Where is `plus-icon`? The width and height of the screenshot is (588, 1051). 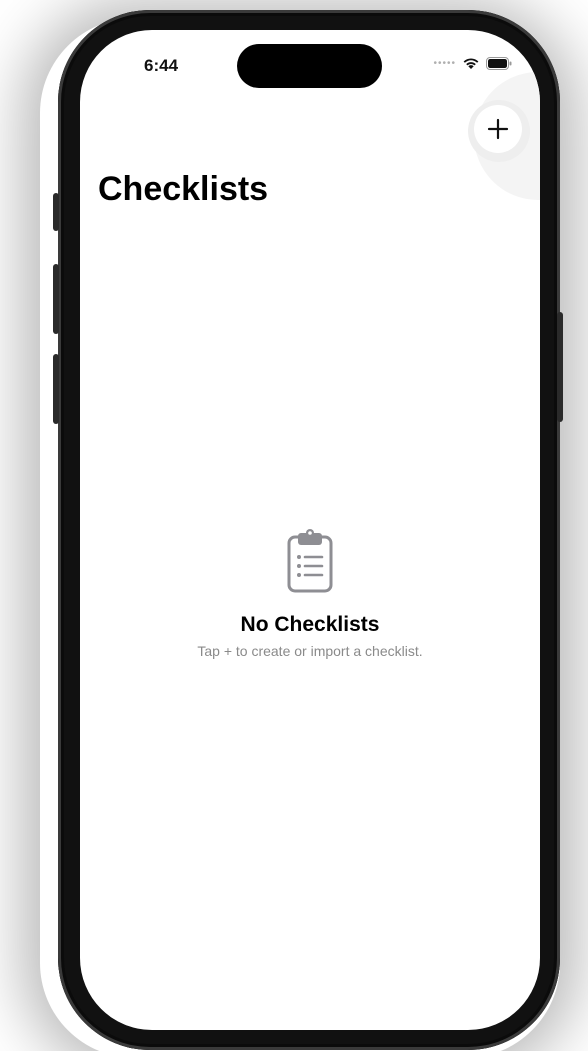 plus-icon is located at coordinates (498, 129).